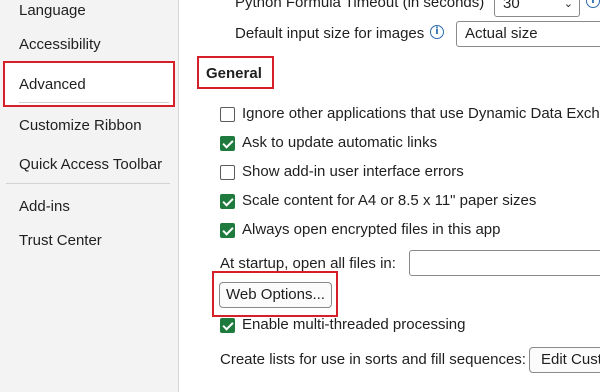 The image size is (600, 392). Describe the element at coordinates (504, 263) in the screenshot. I see `startup-folder-input` at that location.